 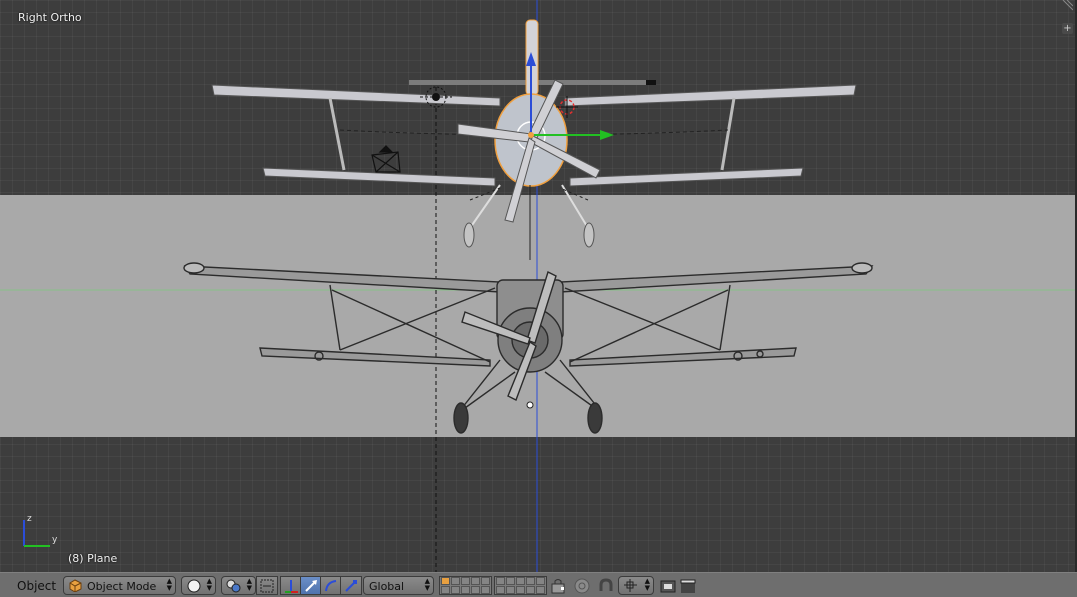 What do you see at coordinates (1067, 28) in the screenshot?
I see `properties-toggle-icon: +` at bounding box center [1067, 28].